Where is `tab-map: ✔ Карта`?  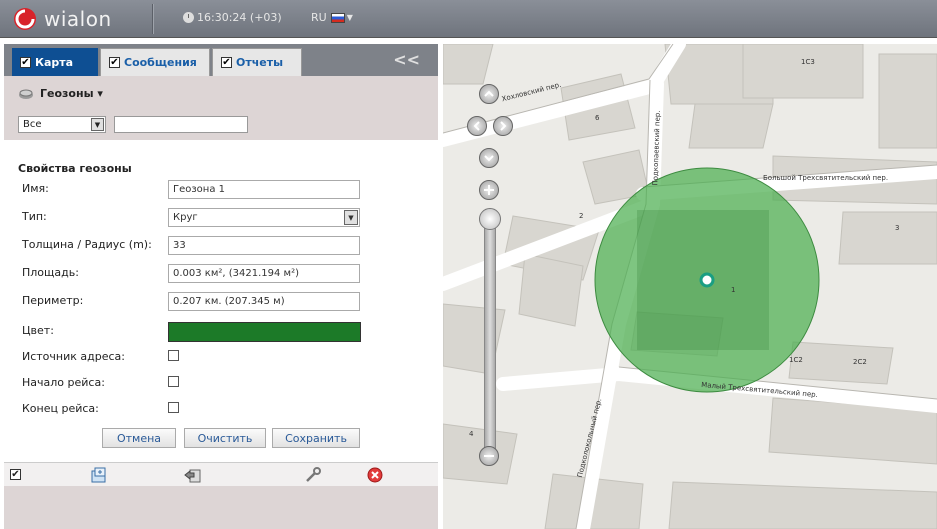 tab-map: ✔ Карта is located at coordinates (55, 62).